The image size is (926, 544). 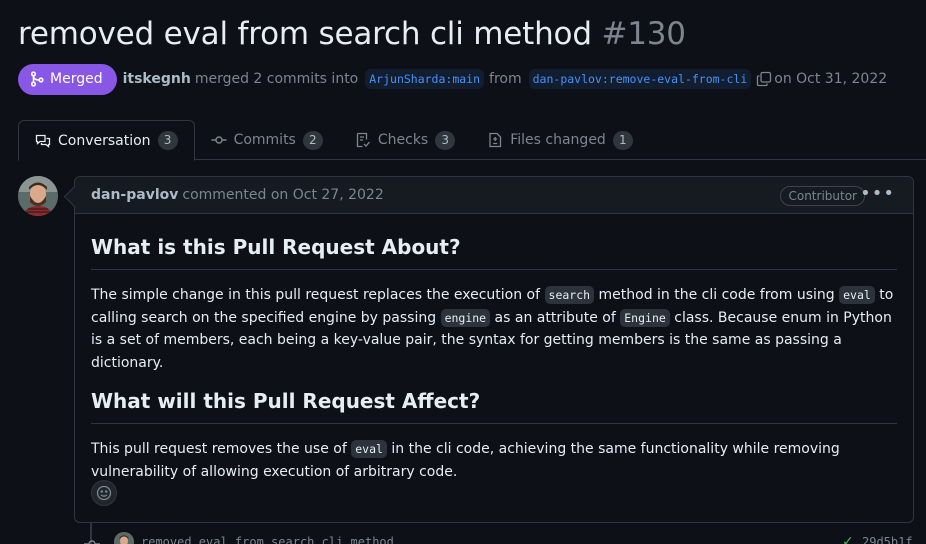 What do you see at coordinates (465, 317) in the screenshot?
I see `code-engine: engine` at bounding box center [465, 317].